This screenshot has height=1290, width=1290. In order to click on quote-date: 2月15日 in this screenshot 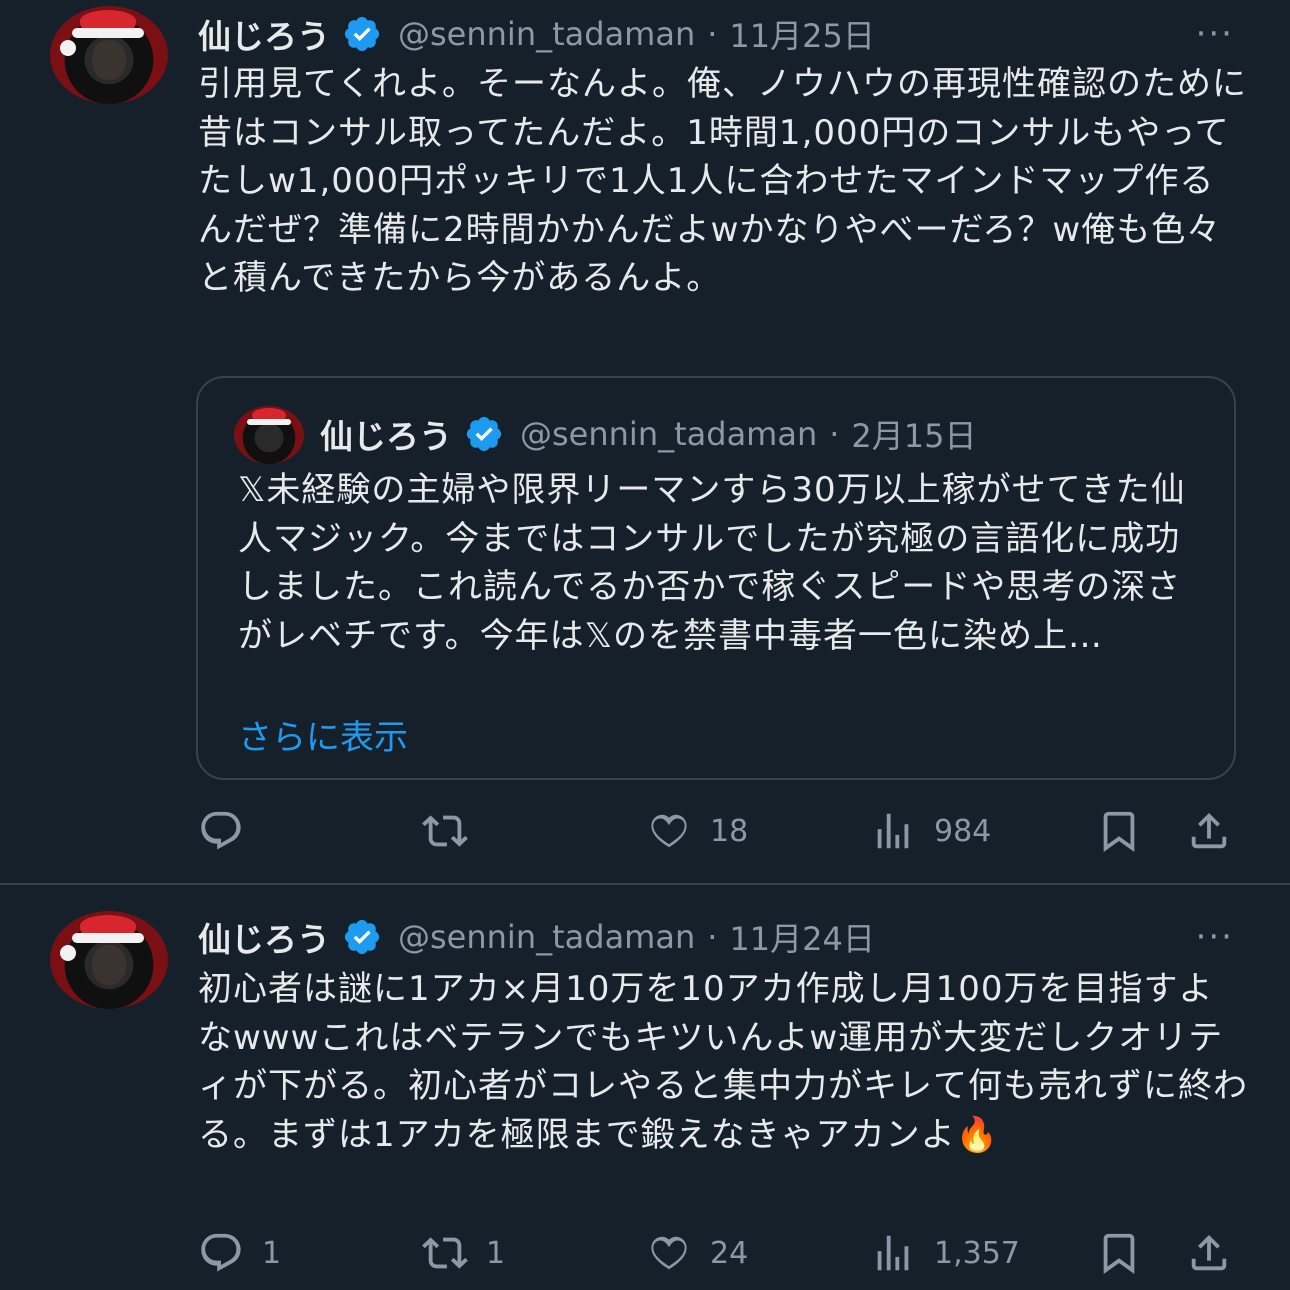, I will do `click(914, 436)`.